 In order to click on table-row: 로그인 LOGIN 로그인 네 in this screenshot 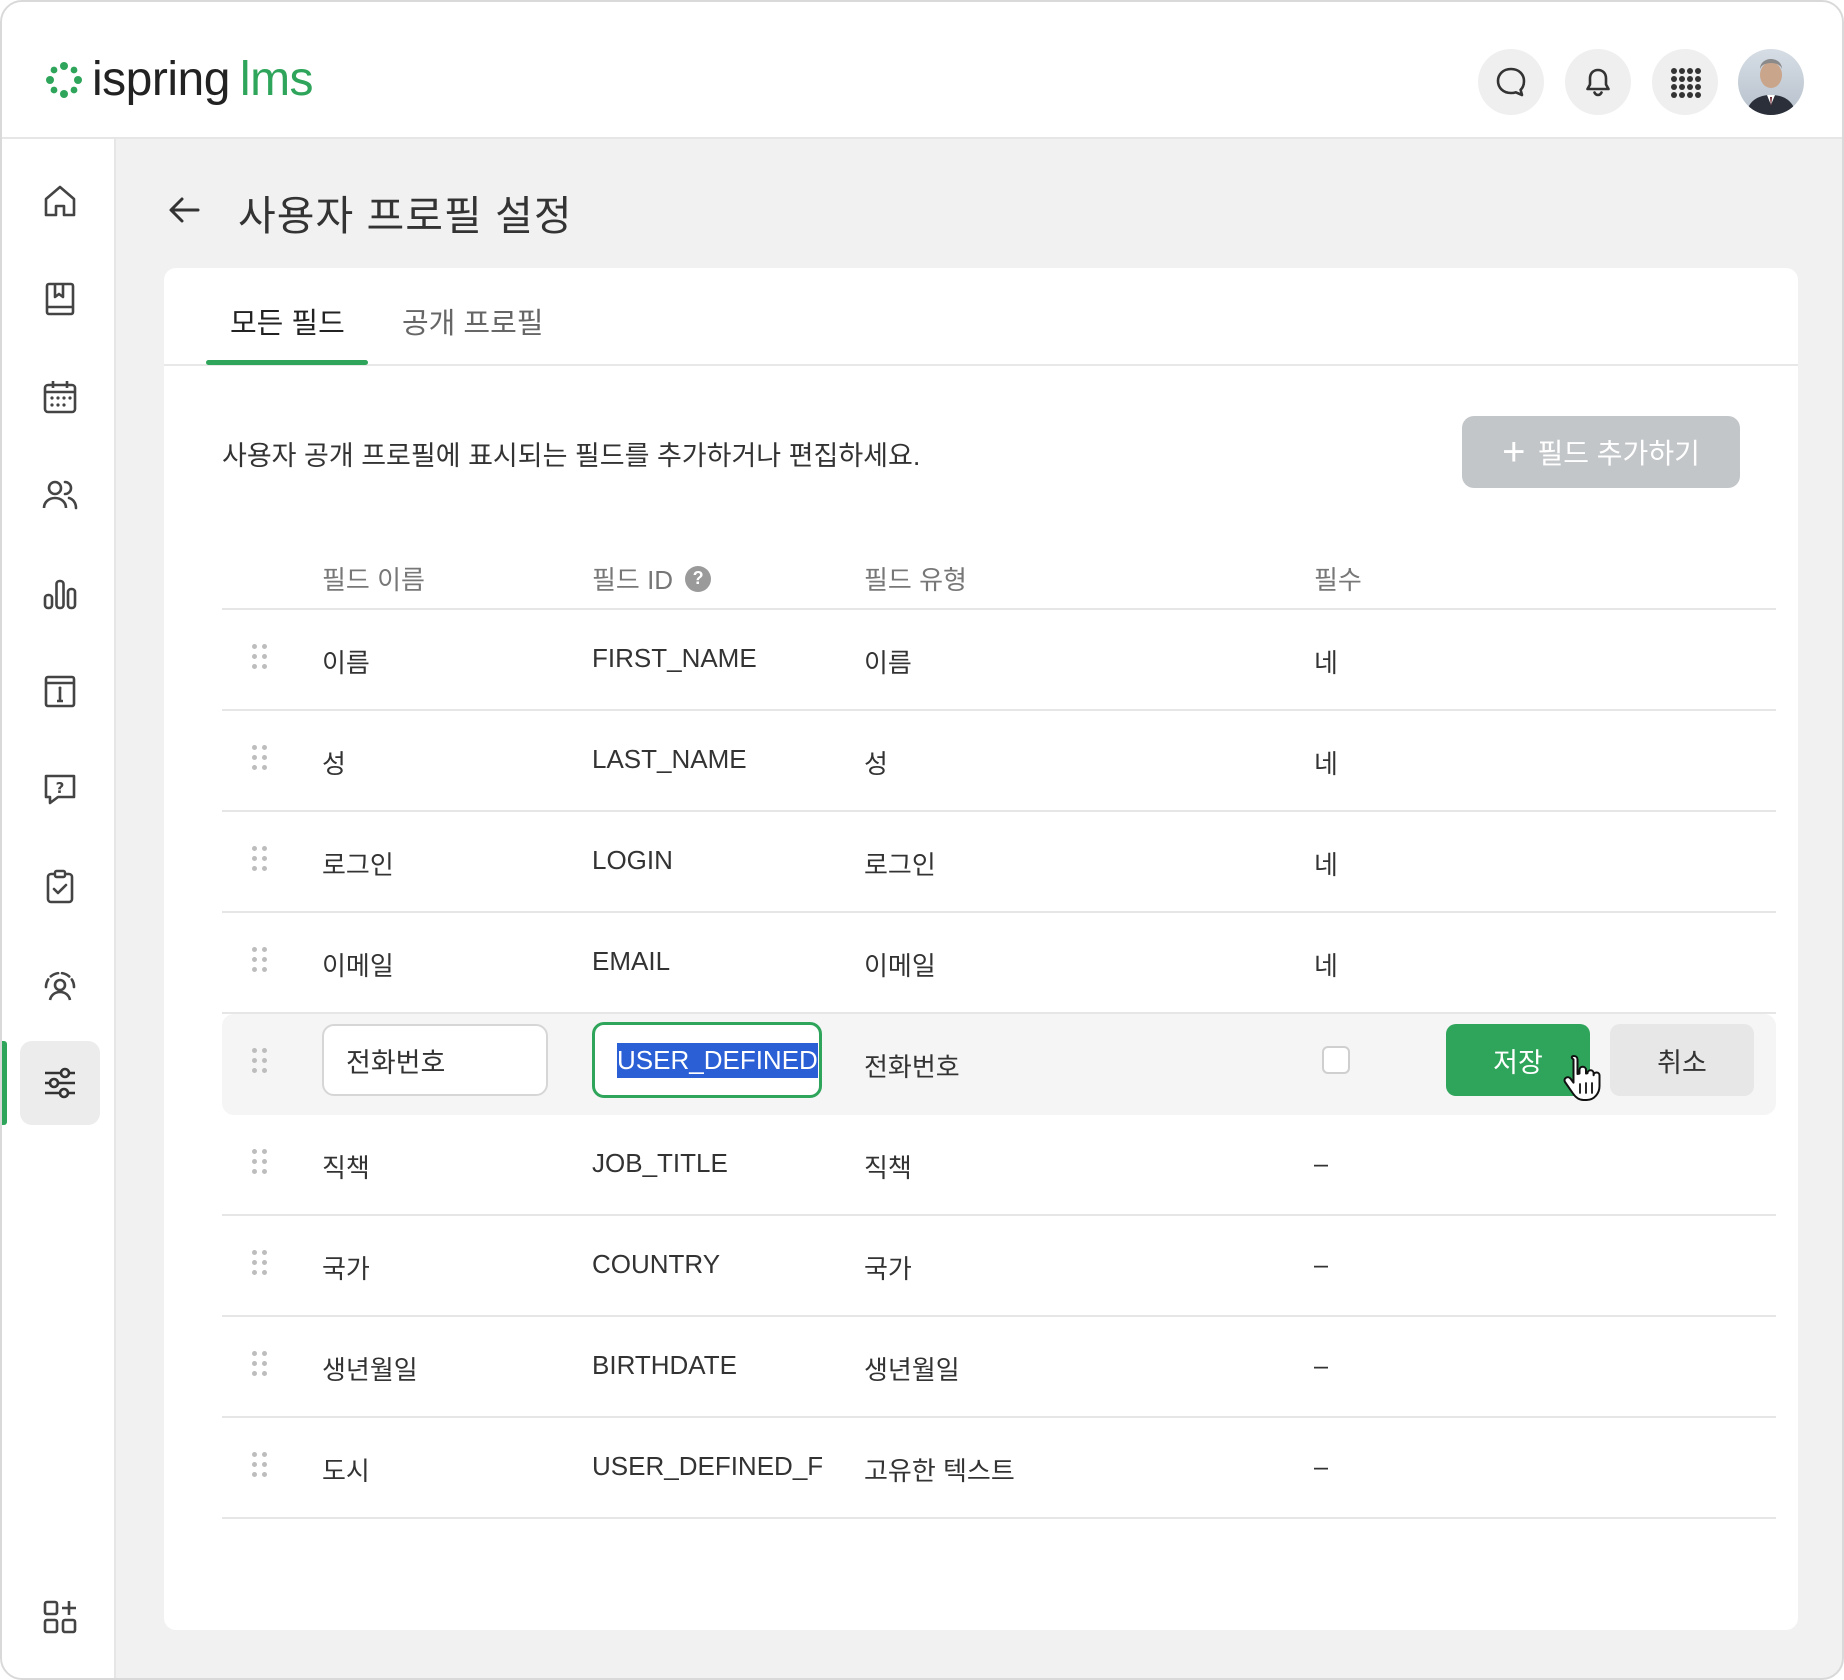, I will do `click(999, 862)`.